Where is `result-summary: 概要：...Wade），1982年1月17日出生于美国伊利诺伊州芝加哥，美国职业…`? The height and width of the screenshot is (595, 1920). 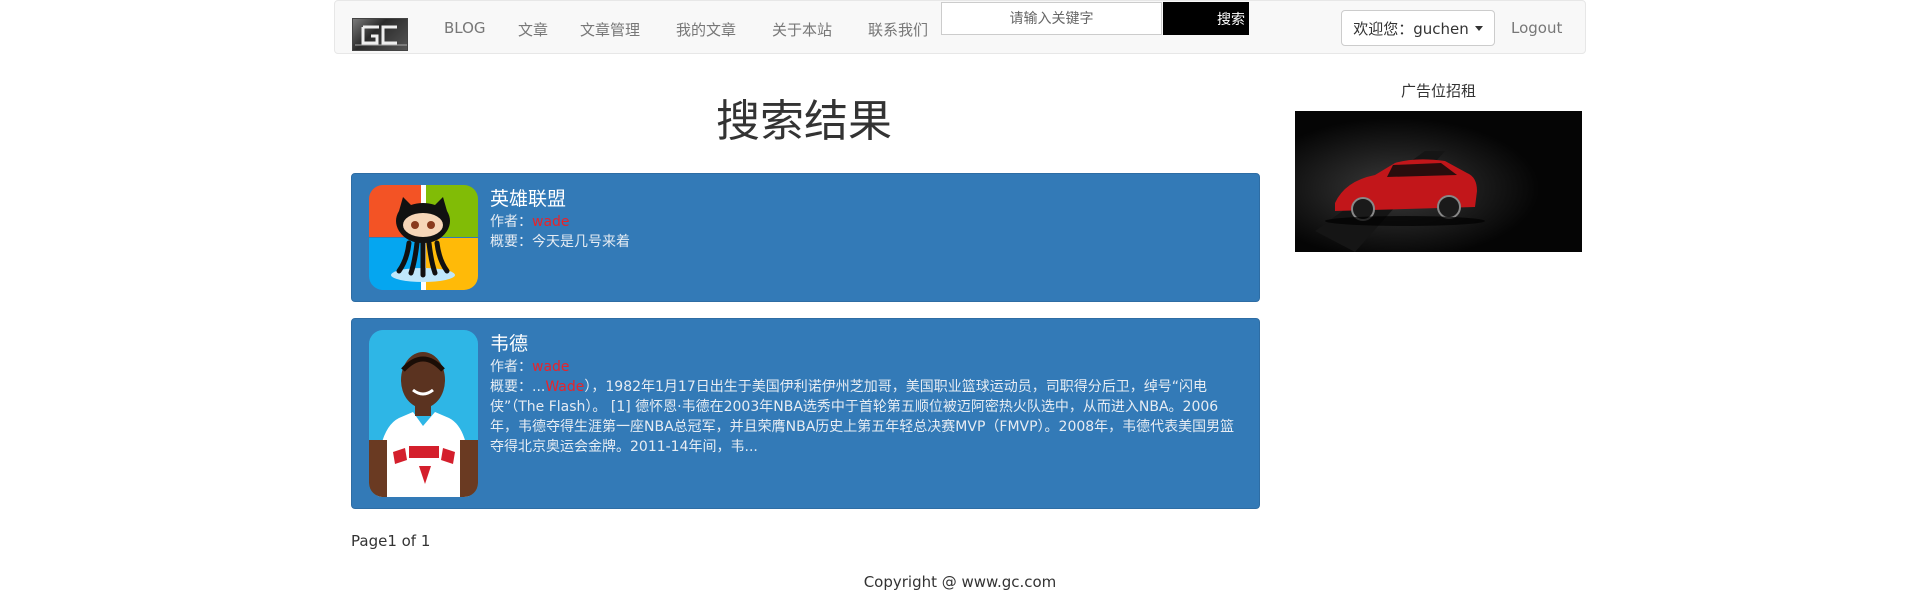 result-summary: 概要：...Wade），1982年1月17日出生于美国伊利诺伊州芝加哥，美国职业… is located at coordinates (865, 417).